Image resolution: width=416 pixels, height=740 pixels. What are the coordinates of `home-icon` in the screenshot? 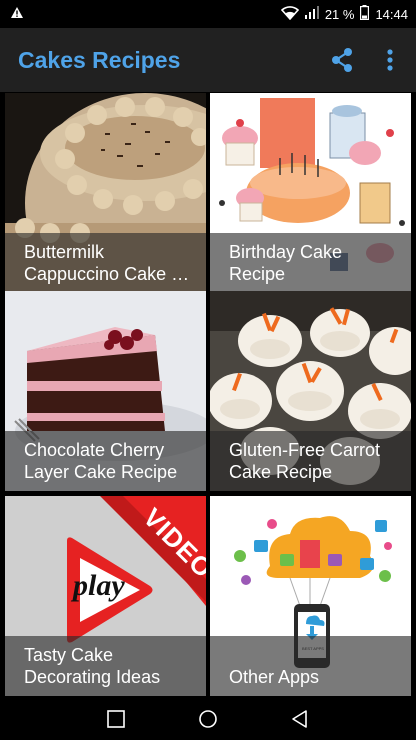 It's located at (208, 719).